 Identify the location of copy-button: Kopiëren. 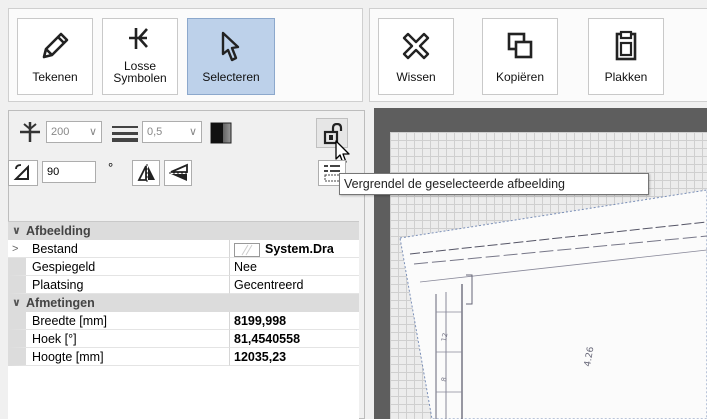
(520, 56).